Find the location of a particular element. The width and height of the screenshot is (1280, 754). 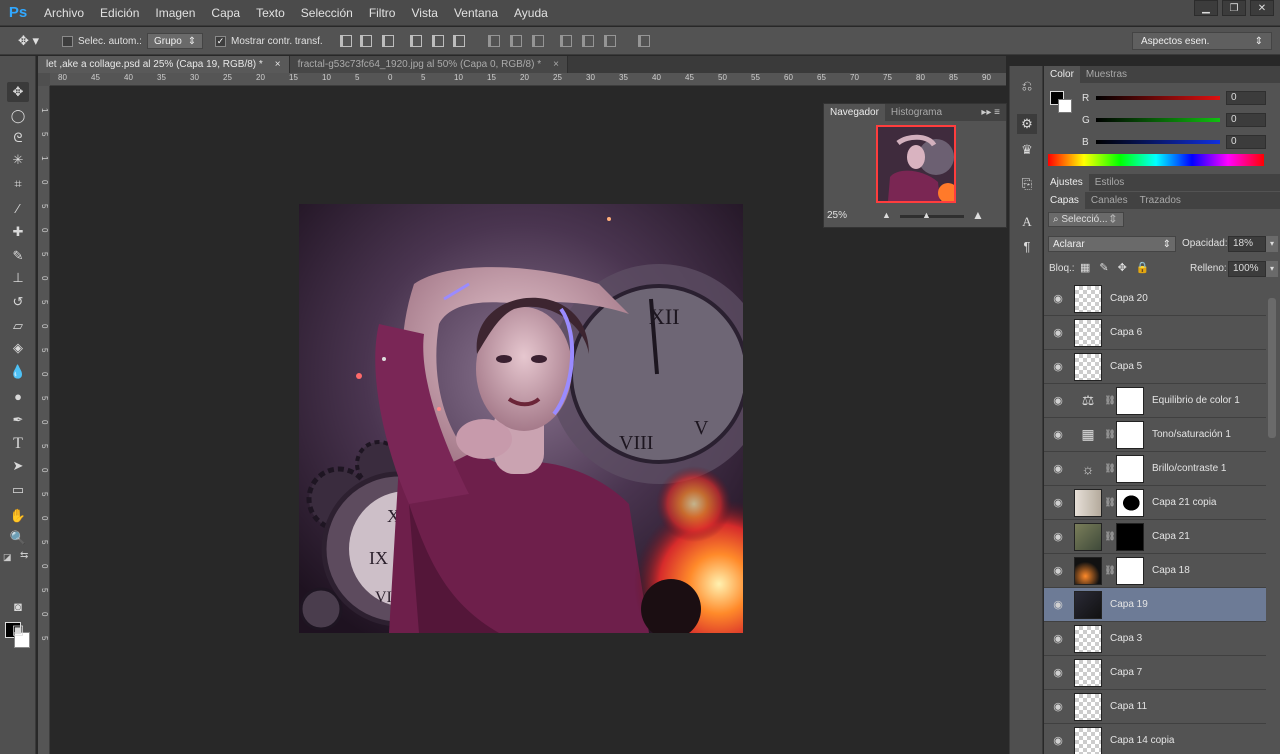

tab-adjustments: Ajustes is located at coordinates (1066, 182).